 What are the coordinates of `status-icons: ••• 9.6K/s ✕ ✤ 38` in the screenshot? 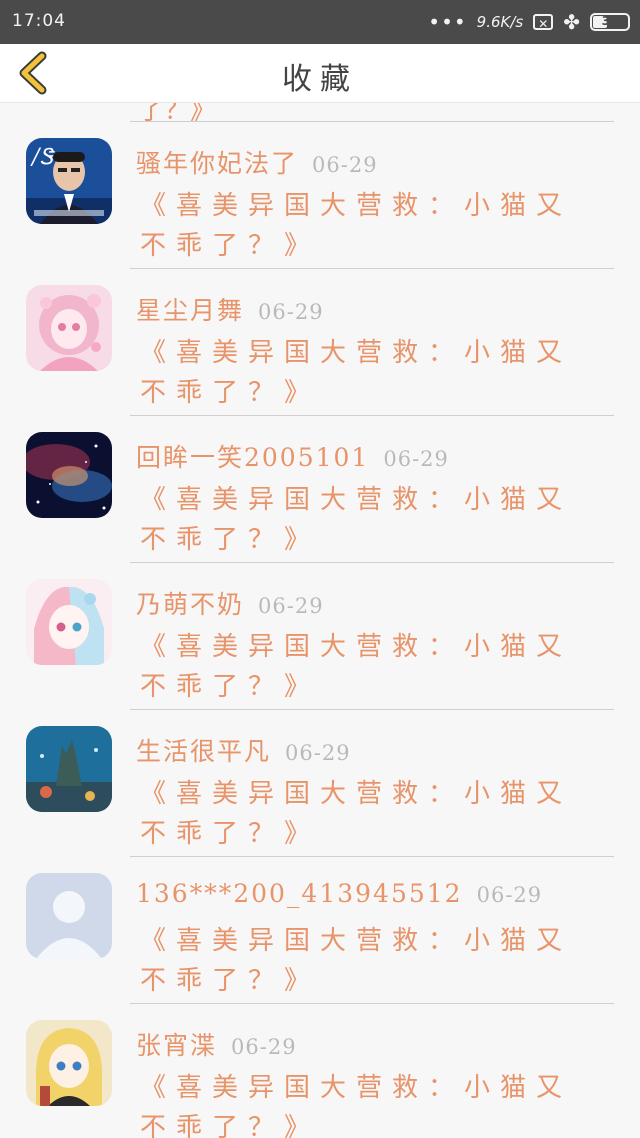 It's located at (529, 22).